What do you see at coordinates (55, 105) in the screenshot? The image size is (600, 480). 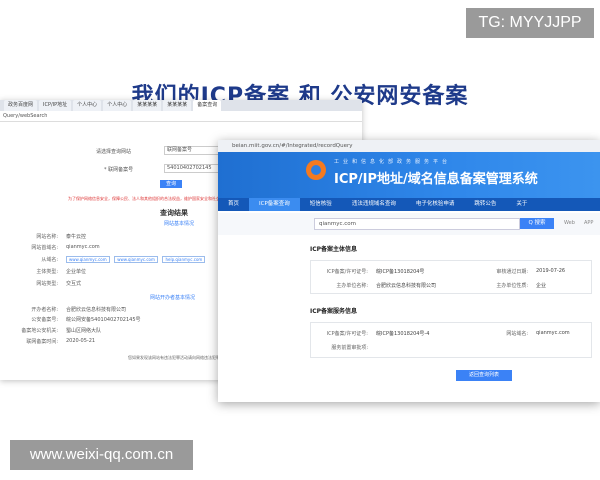 I see `browser-tab: ICP/IP地址` at bounding box center [55, 105].